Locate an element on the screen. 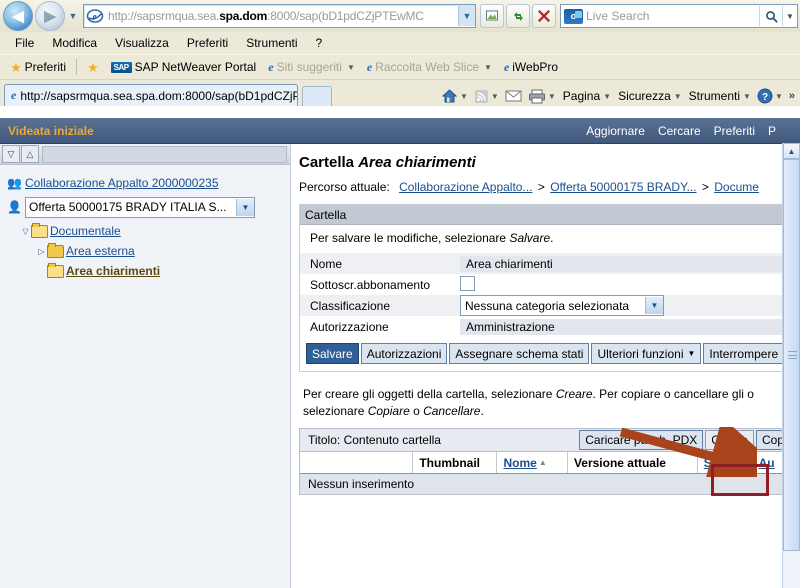 Image resolution: width=800 pixels, height=588 pixels. tree-node-documentale: ▽ Documentale is located at coordinates (148, 231).